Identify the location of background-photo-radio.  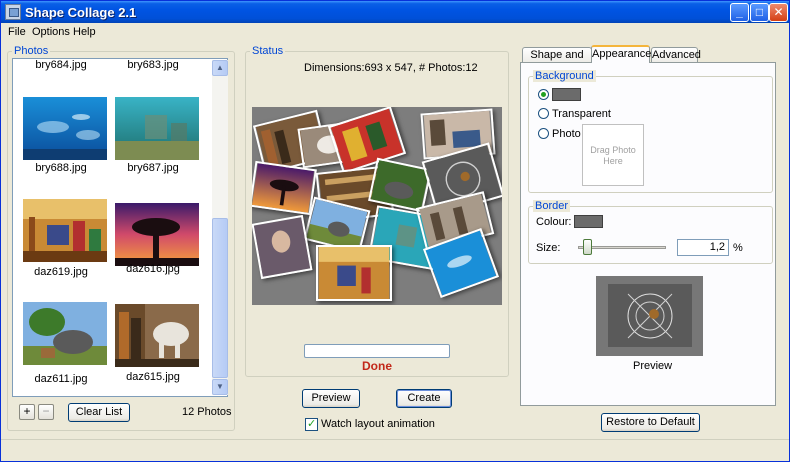
(543, 133).